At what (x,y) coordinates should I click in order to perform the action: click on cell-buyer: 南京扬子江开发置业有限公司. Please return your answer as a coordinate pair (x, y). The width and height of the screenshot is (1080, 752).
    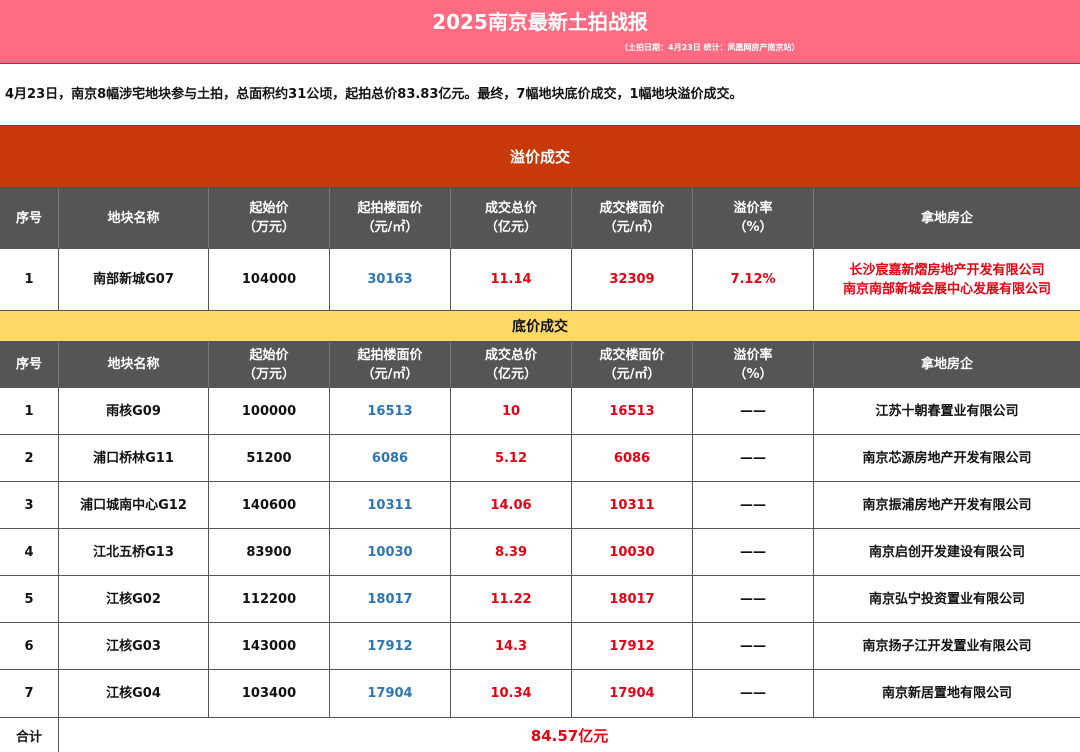
    Looking at the image, I should click on (947, 646).